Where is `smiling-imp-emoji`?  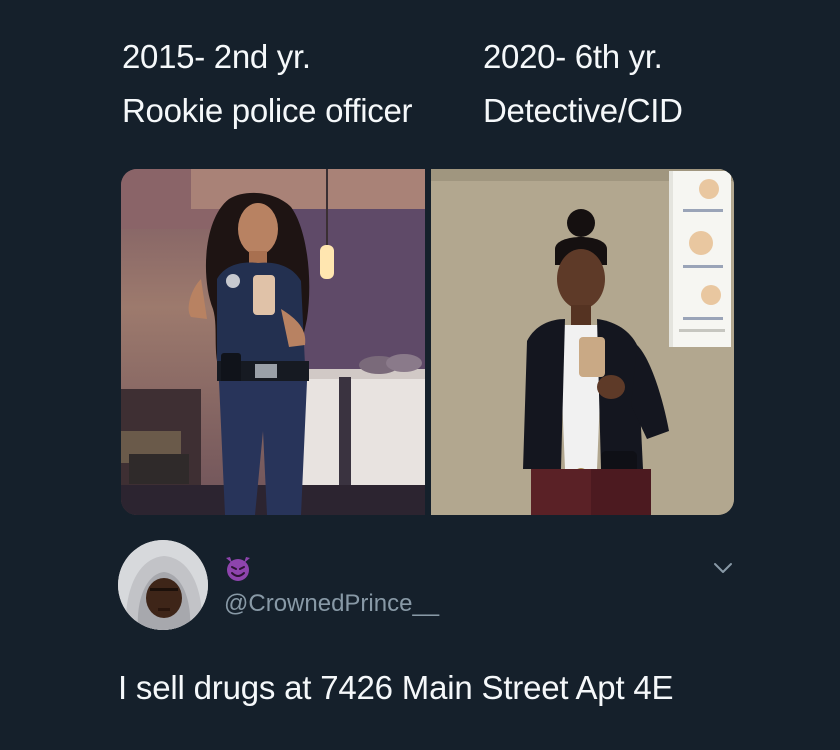 smiling-imp-emoji is located at coordinates (238, 568).